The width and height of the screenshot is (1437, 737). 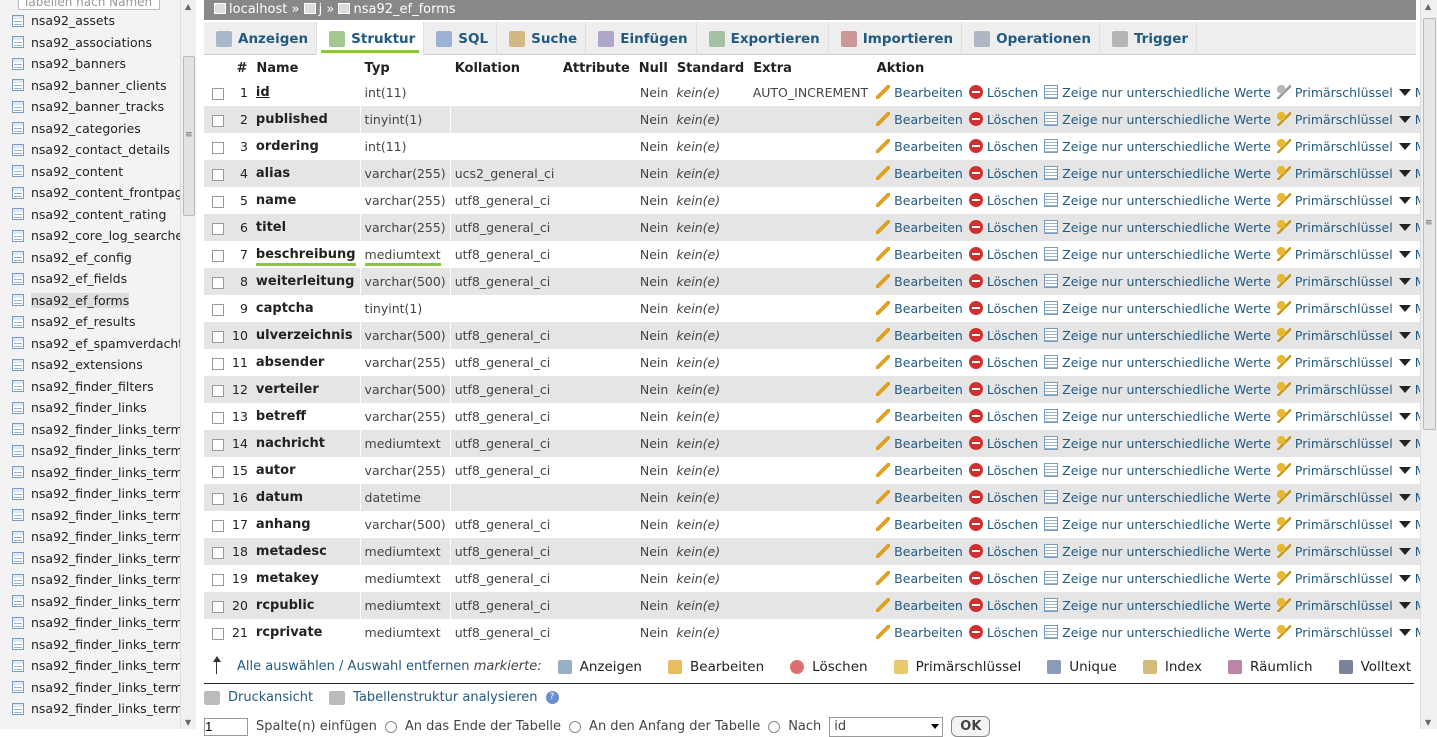 I want to click on tab-sql: SQL, so click(x=461, y=38).